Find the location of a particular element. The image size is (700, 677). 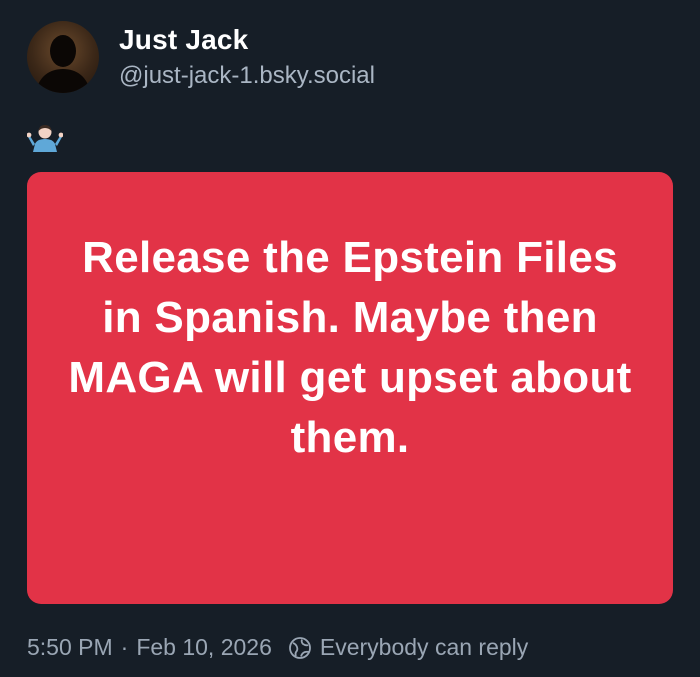

author-display-name: Just Jack is located at coordinates (183, 40).